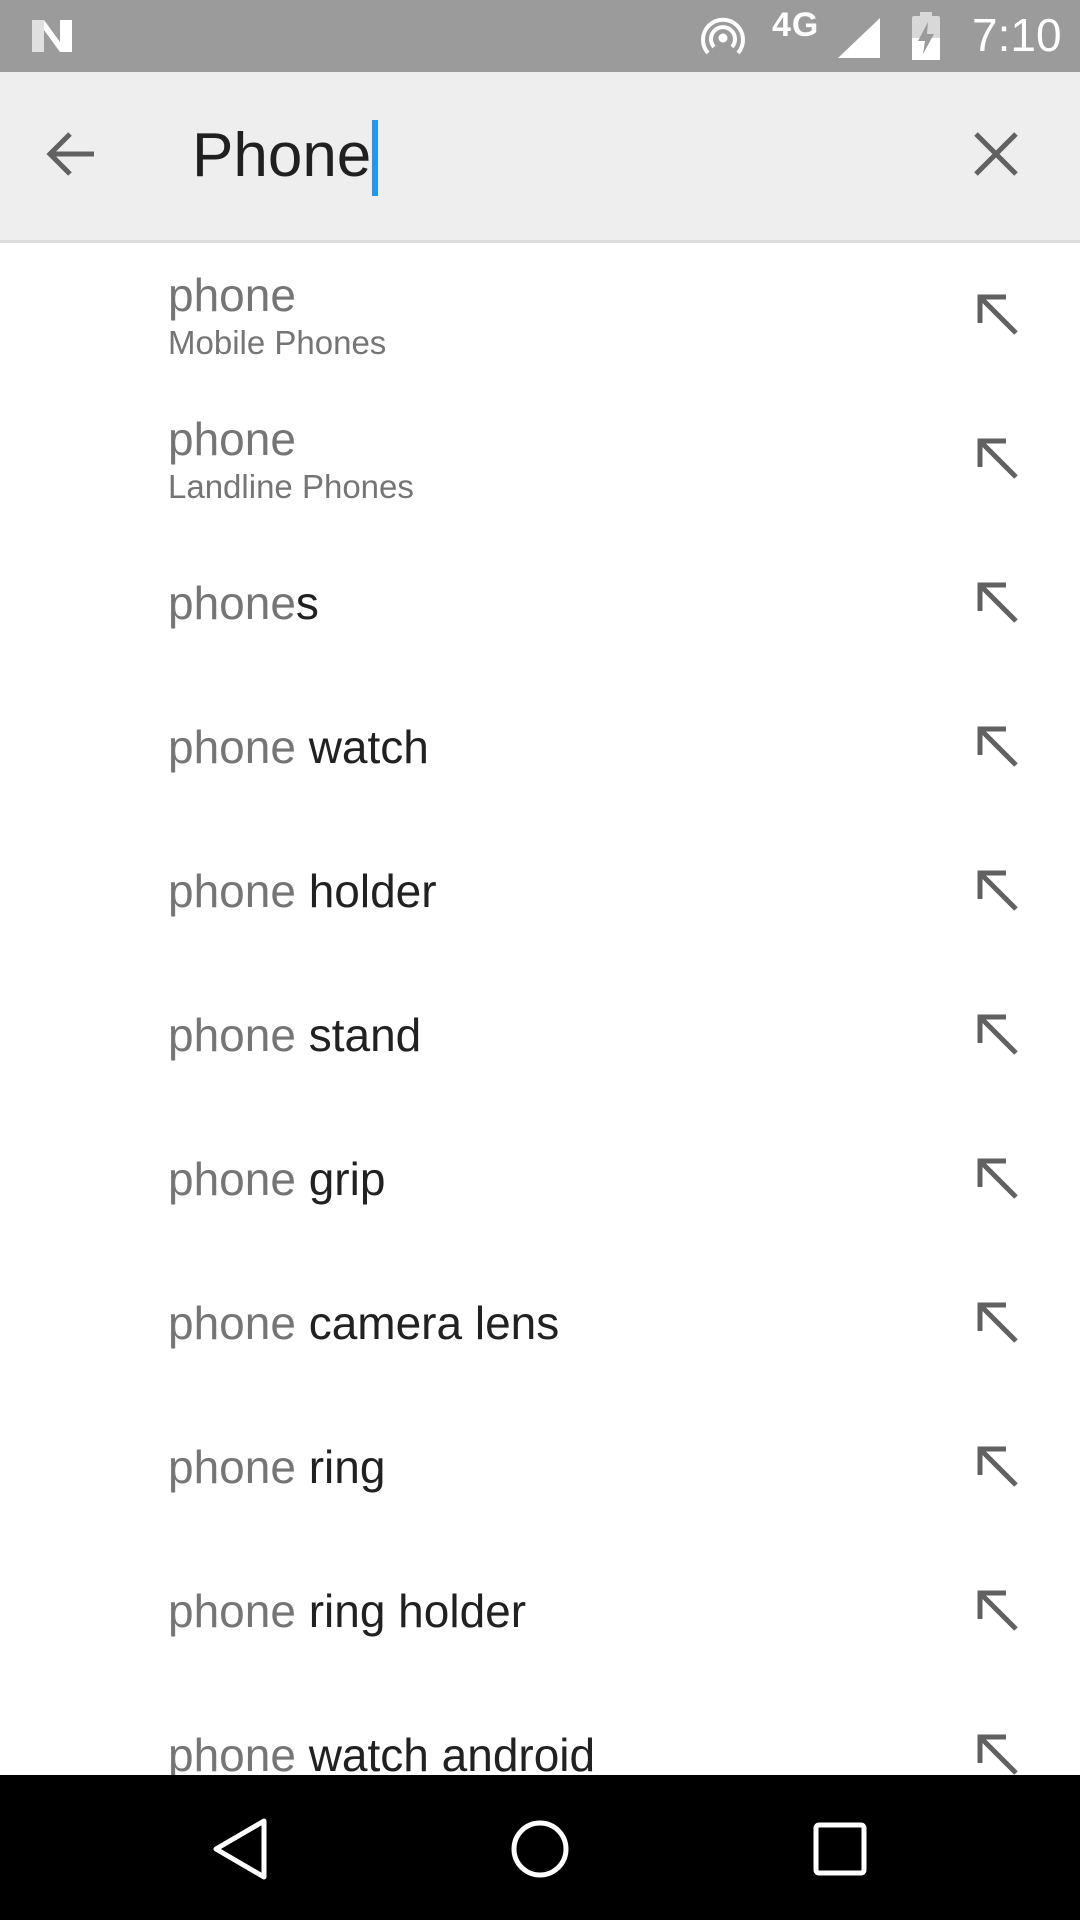  Describe the element at coordinates (366, 891) in the screenshot. I see `suggestion-suffix: holder` at that location.